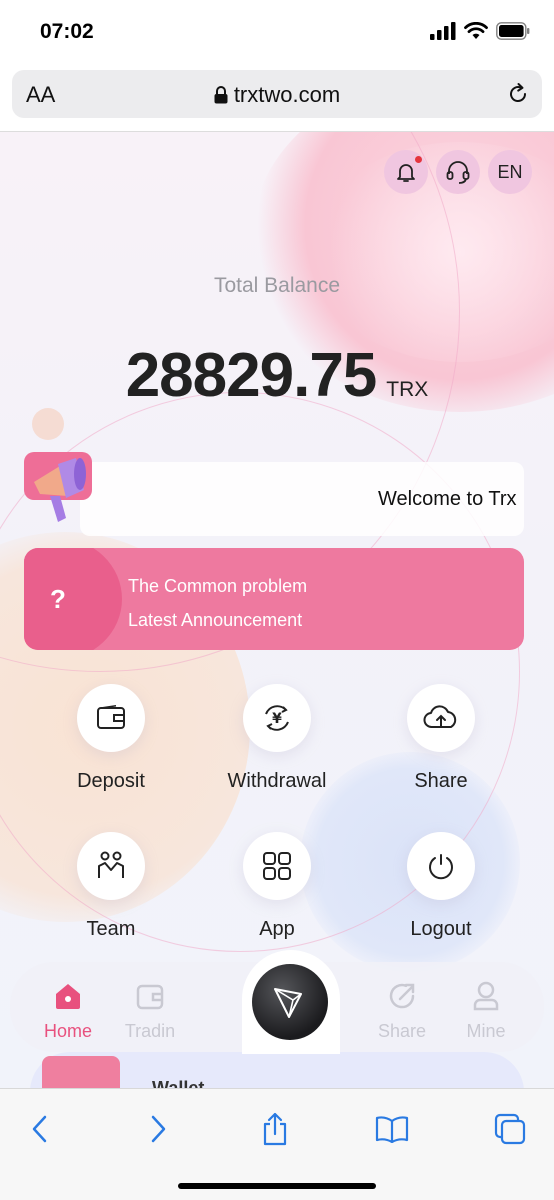 The image size is (554, 1200). What do you see at coordinates (73, 599) in the screenshot?
I see `problem-card-accent` at bounding box center [73, 599].